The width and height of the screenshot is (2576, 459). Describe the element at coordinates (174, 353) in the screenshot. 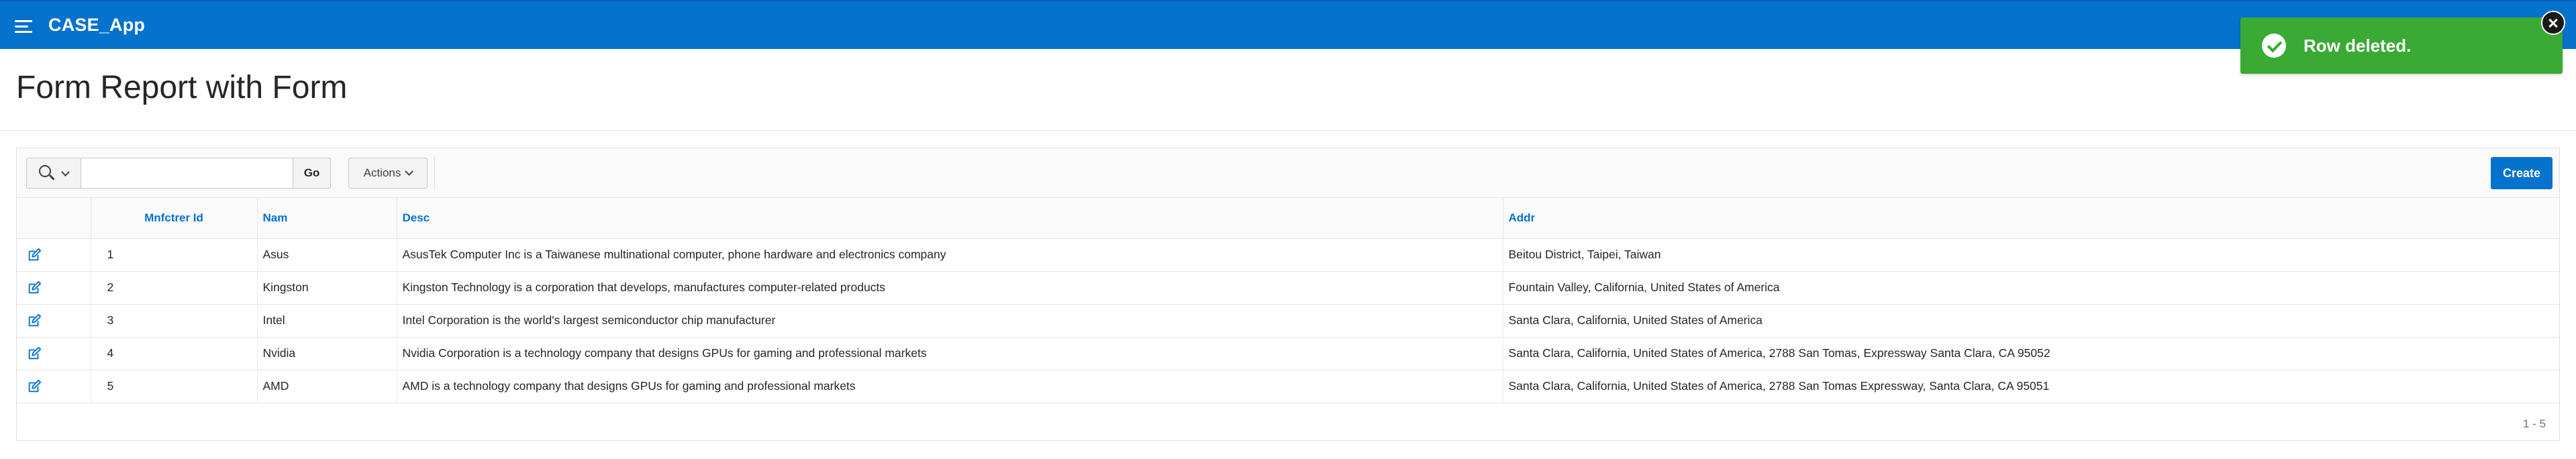

I see `cell-mnfctrer-id: 4` at that location.